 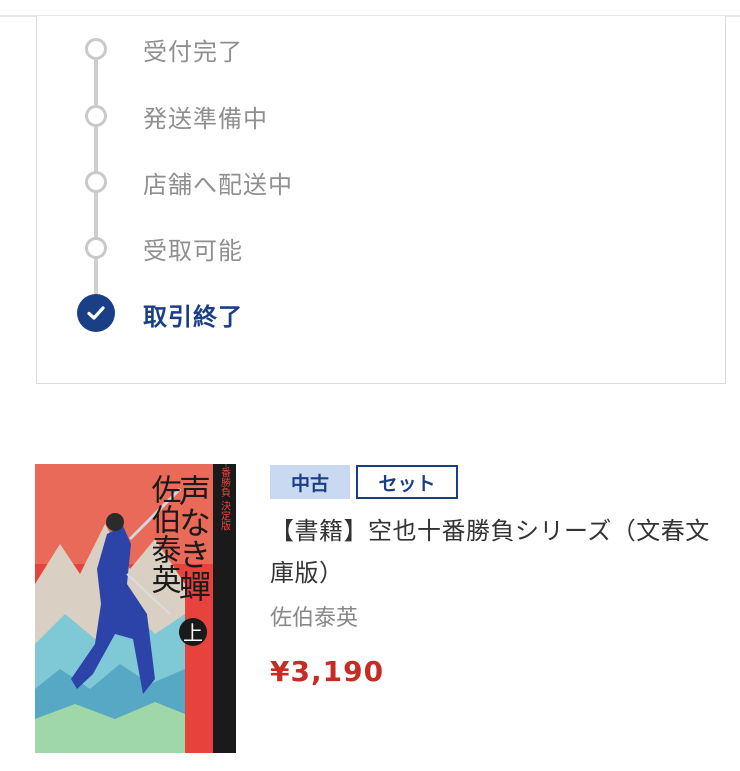 I want to click on product-author: 佐伯泰英, so click(x=314, y=618).